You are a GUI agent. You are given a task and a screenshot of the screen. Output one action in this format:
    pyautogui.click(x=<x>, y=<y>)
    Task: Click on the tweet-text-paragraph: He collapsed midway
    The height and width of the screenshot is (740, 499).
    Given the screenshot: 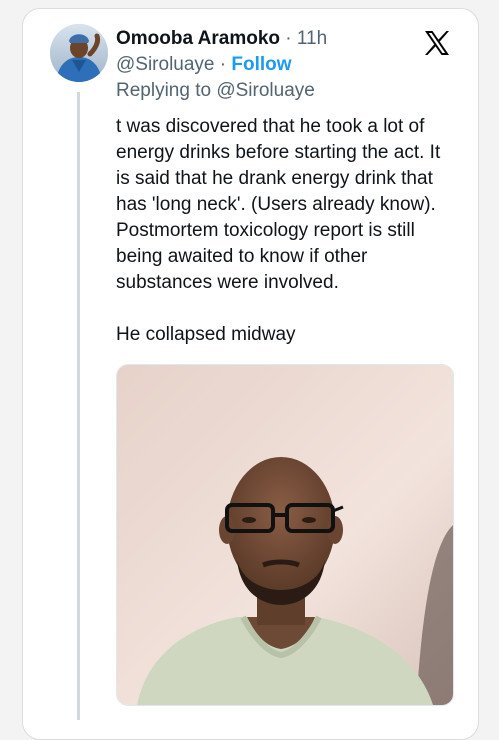 What is the action you would take?
    pyautogui.click(x=206, y=334)
    